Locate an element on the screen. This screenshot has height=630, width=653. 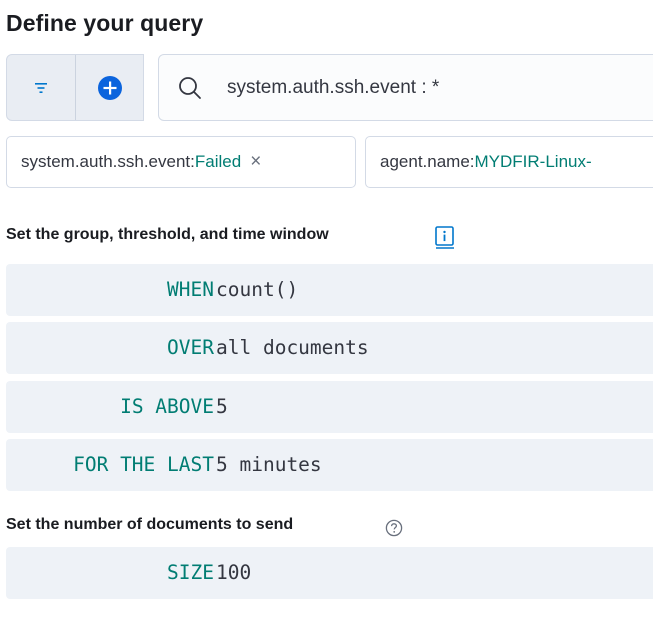
documentation-icon is located at coordinates (445, 238).